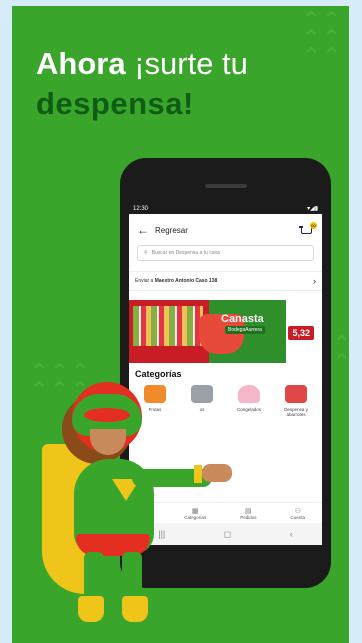 This screenshot has height=643, width=362. I want to click on banner-brand: BodegaAurrera, so click(245, 330).